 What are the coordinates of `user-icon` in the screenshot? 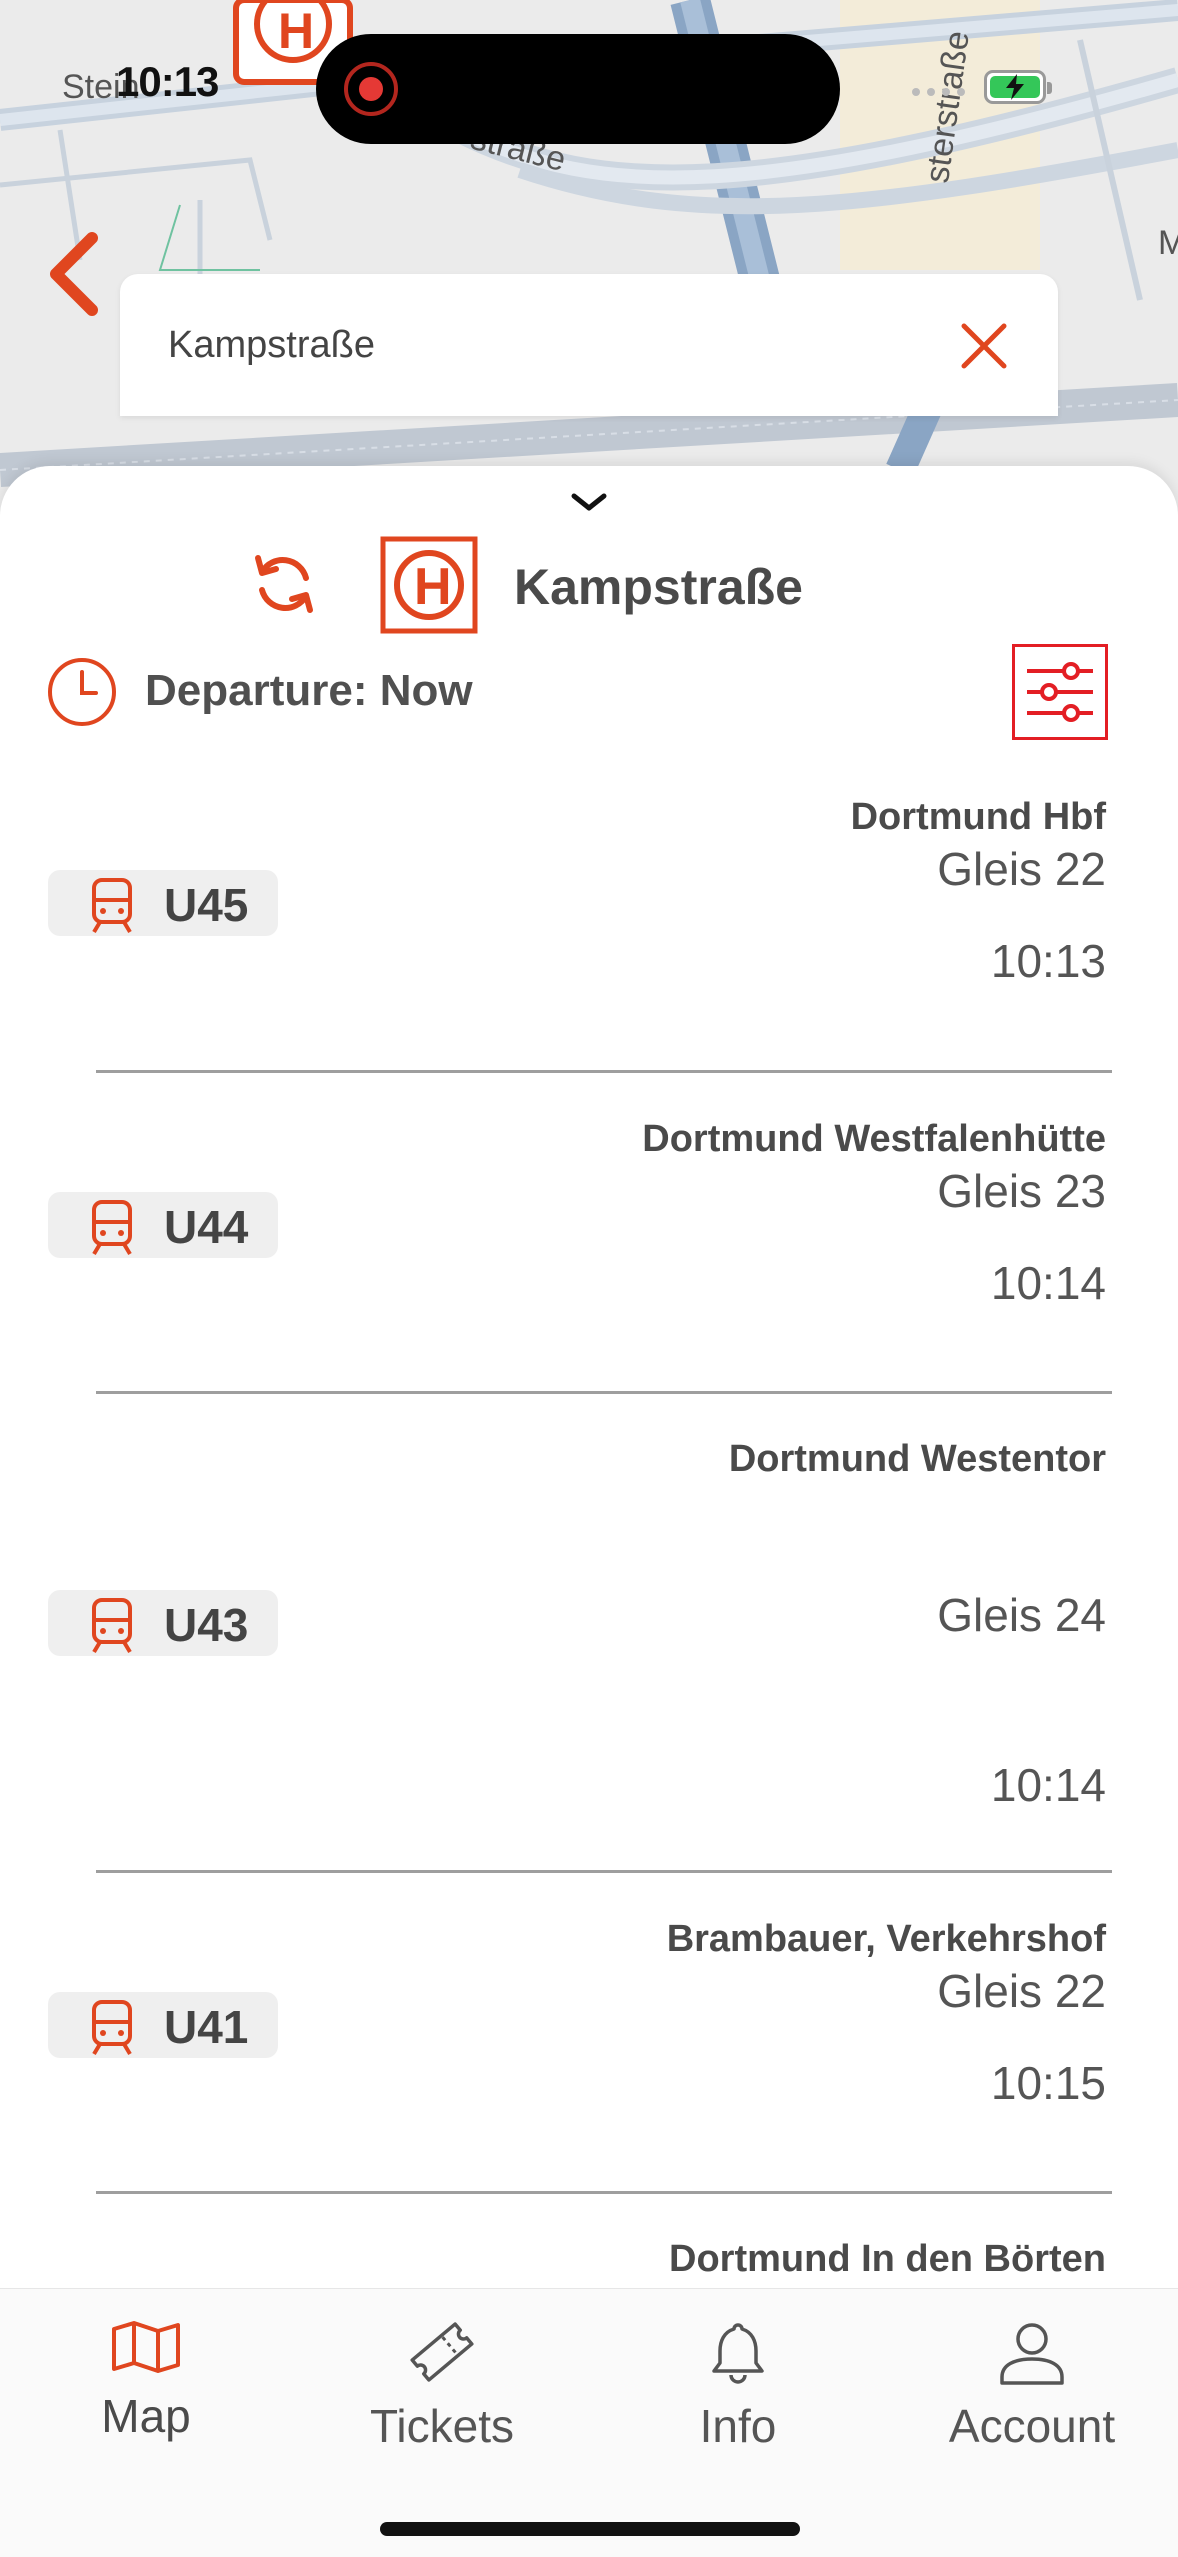 It's located at (1032, 2354).